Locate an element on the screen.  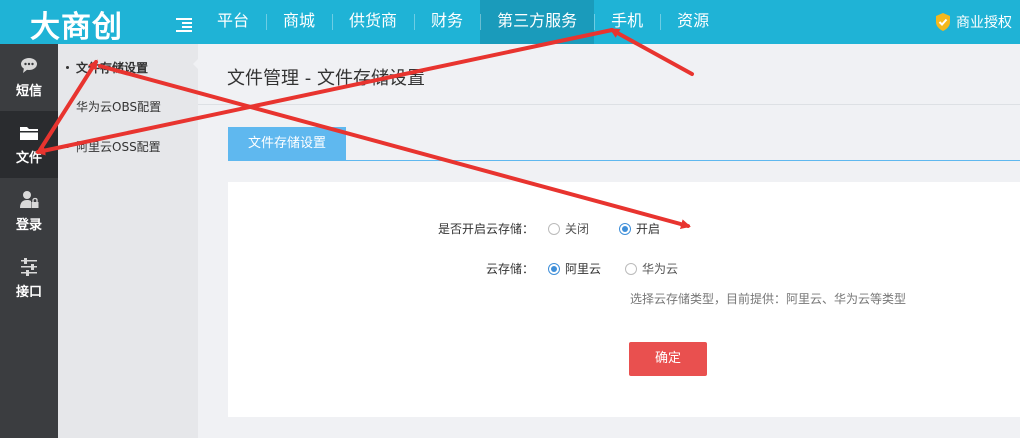
nav-item-mobile: 手机 is located at coordinates (627, 22).